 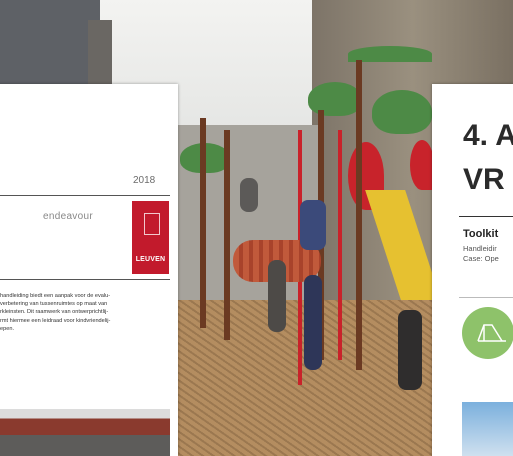 What do you see at coordinates (481, 234) in the screenshot?
I see `toolkit-label: Toolkit` at bounding box center [481, 234].